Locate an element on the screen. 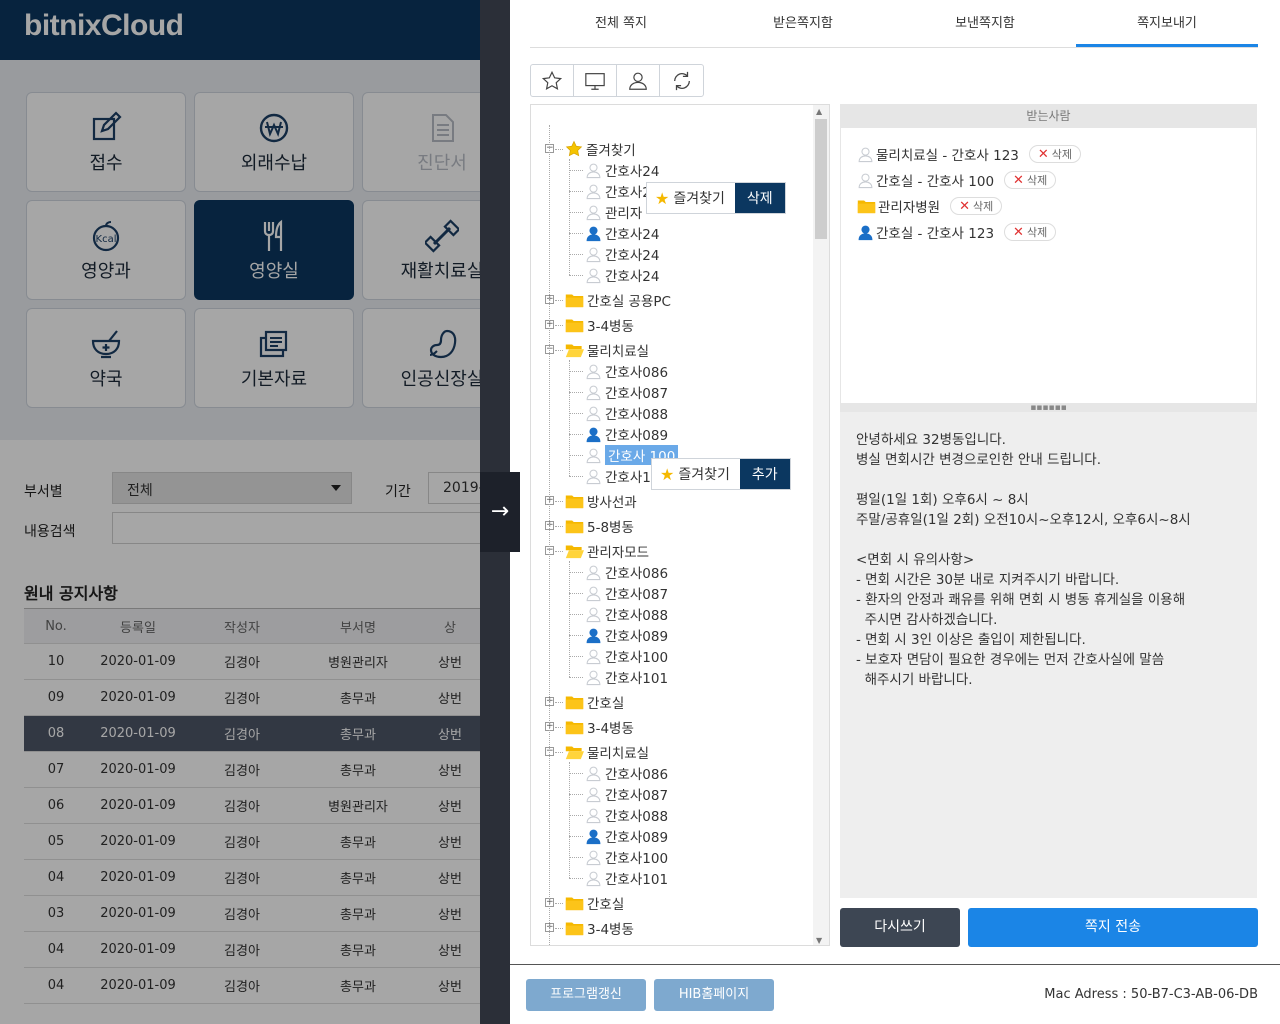  program-update-button: 프로그램갱신 is located at coordinates (586, 995).